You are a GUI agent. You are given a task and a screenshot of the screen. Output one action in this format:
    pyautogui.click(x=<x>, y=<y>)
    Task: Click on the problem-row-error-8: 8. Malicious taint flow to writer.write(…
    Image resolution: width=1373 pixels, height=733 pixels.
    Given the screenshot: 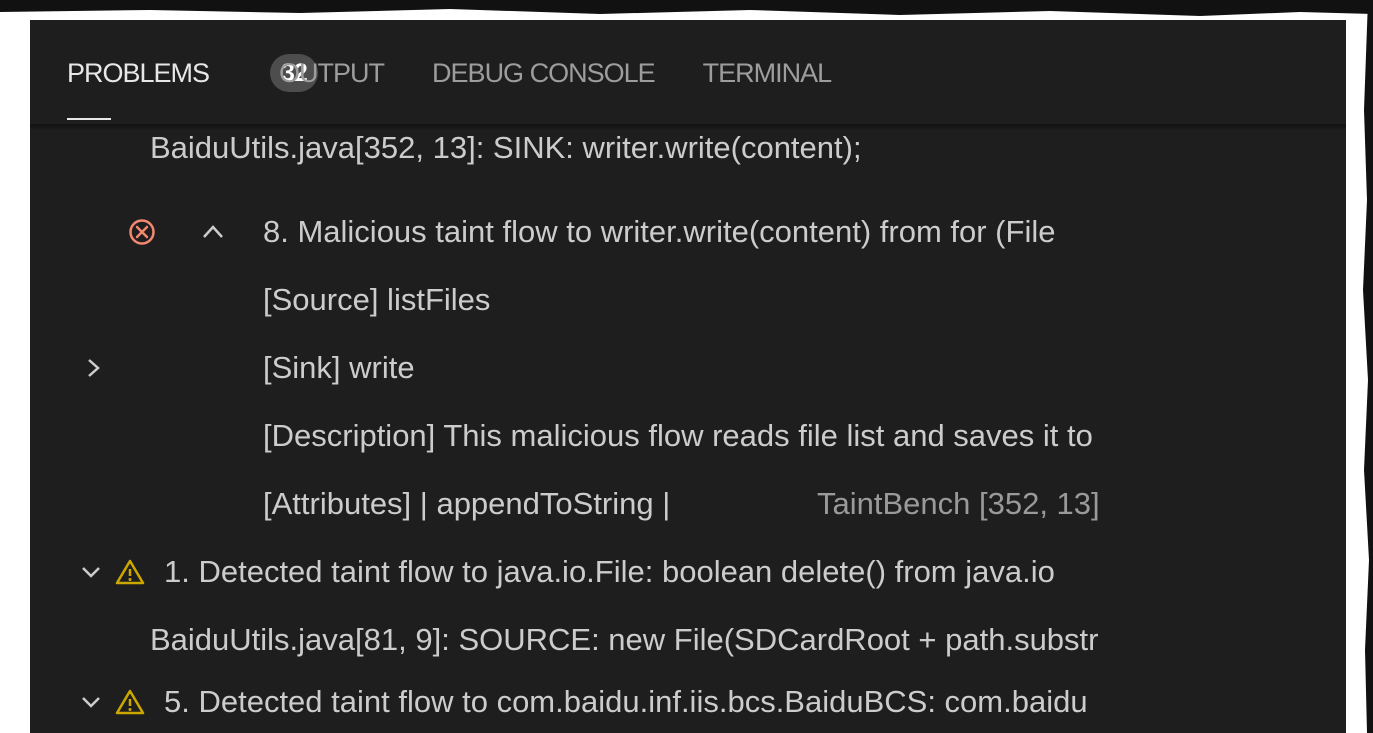 What is the action you would take?
    pyautogui.click(x=688, y=232)
    